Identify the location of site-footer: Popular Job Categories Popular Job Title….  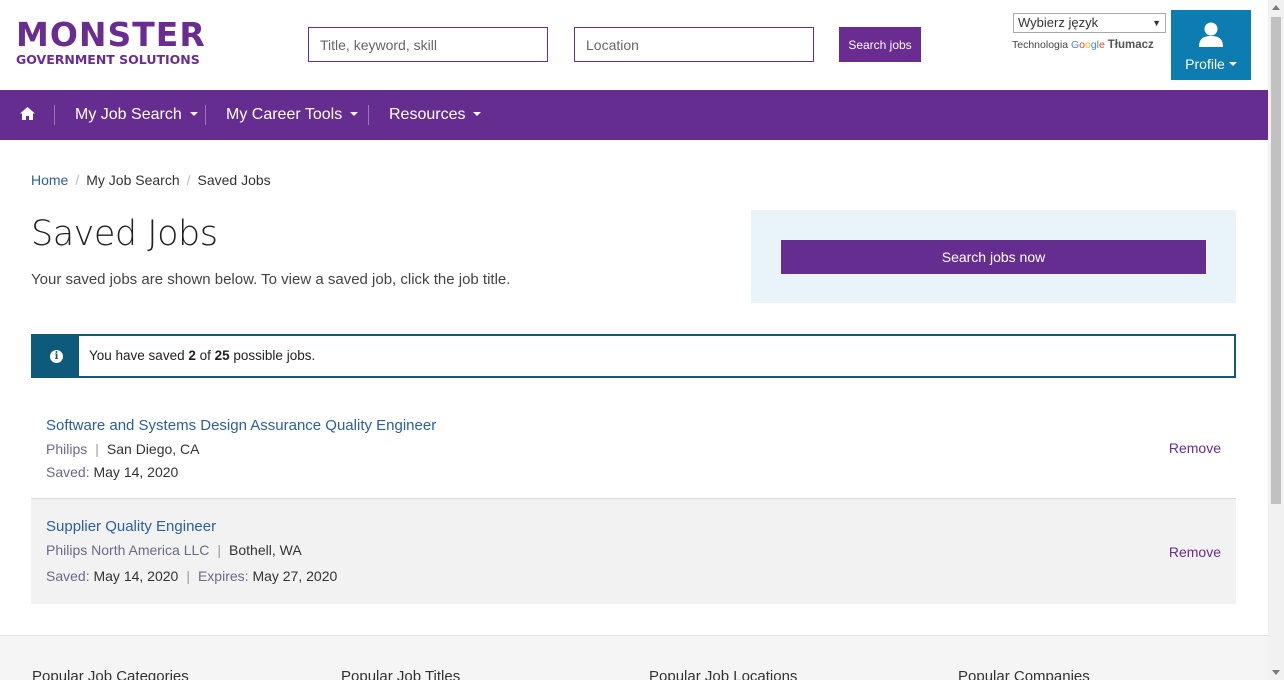
(634, 657).